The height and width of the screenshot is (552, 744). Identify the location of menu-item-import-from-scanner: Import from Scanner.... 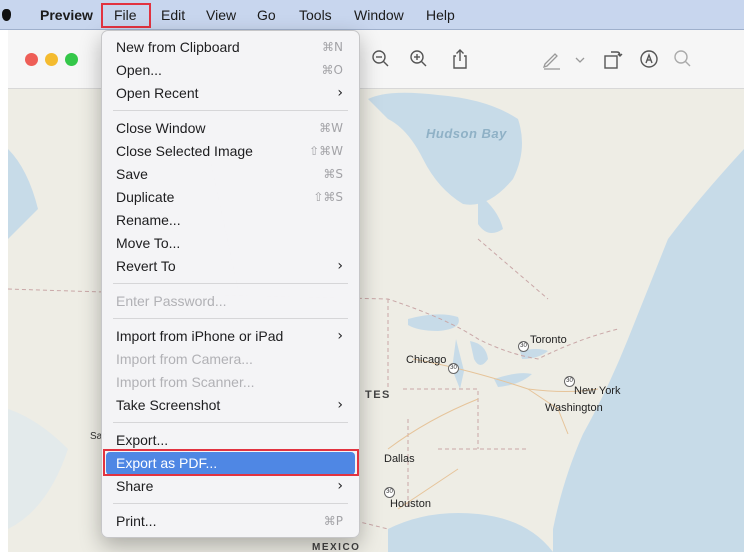
(230, 382).